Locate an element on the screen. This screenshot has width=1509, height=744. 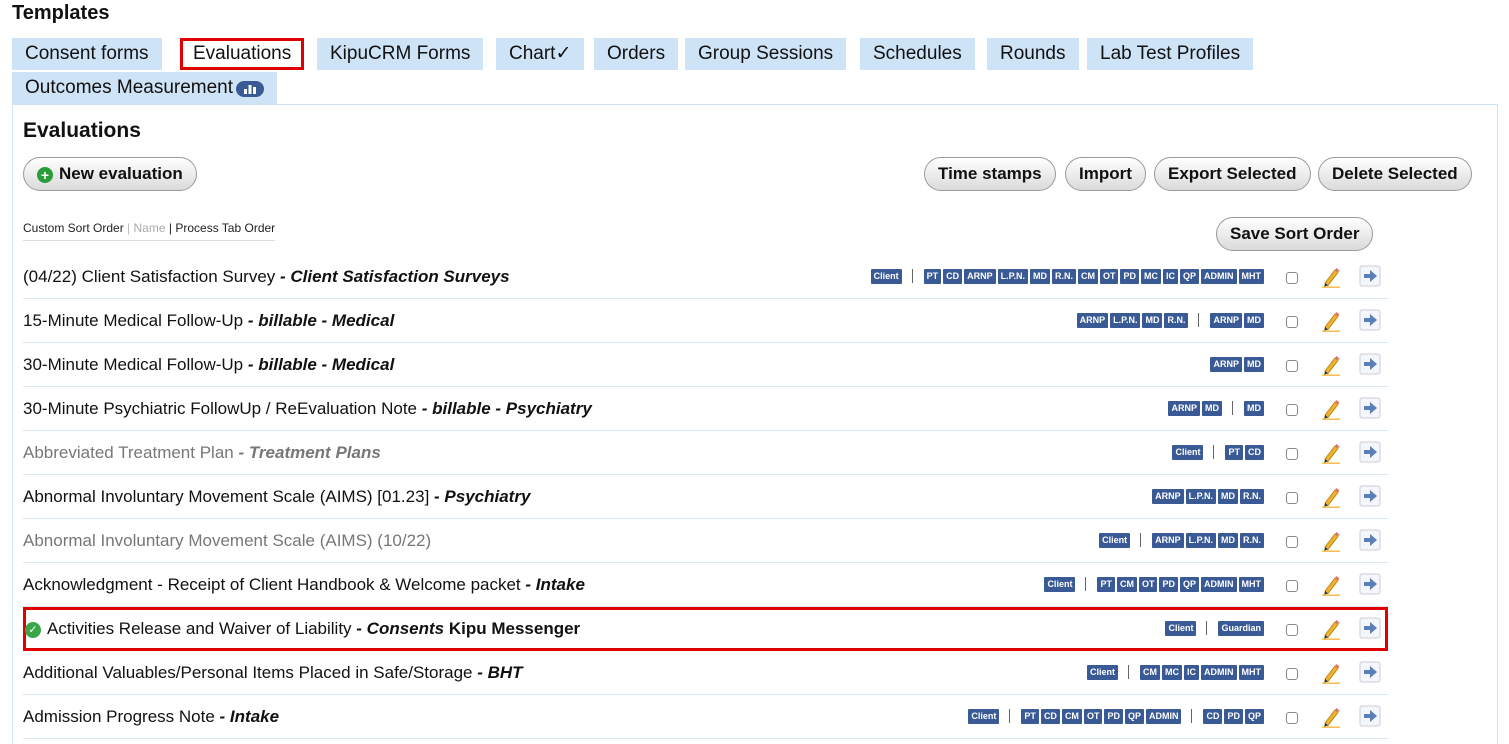
sort-name-link: Name is located at coordinates (150, 228).